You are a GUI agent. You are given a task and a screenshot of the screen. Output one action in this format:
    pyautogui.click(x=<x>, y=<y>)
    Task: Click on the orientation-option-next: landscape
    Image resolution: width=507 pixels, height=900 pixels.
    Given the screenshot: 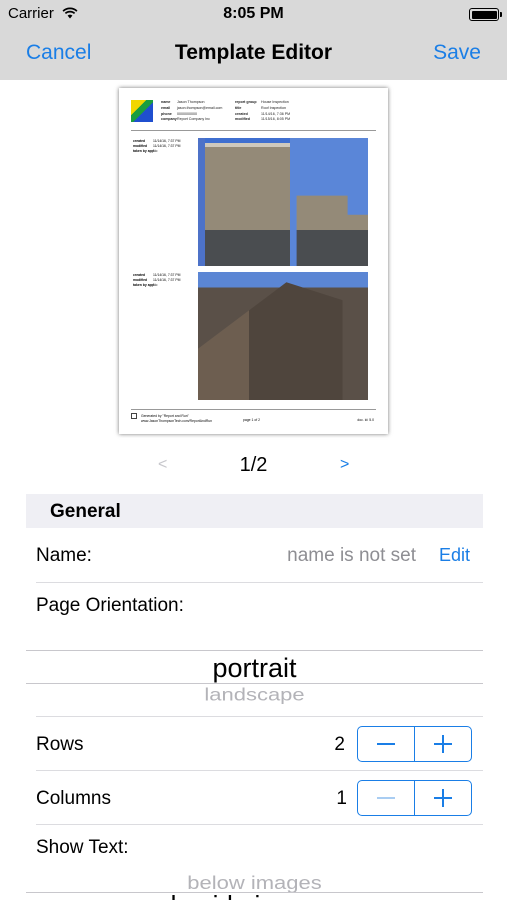 What is the action you would take?
    pyautogui.click(x=254, y=695)
    